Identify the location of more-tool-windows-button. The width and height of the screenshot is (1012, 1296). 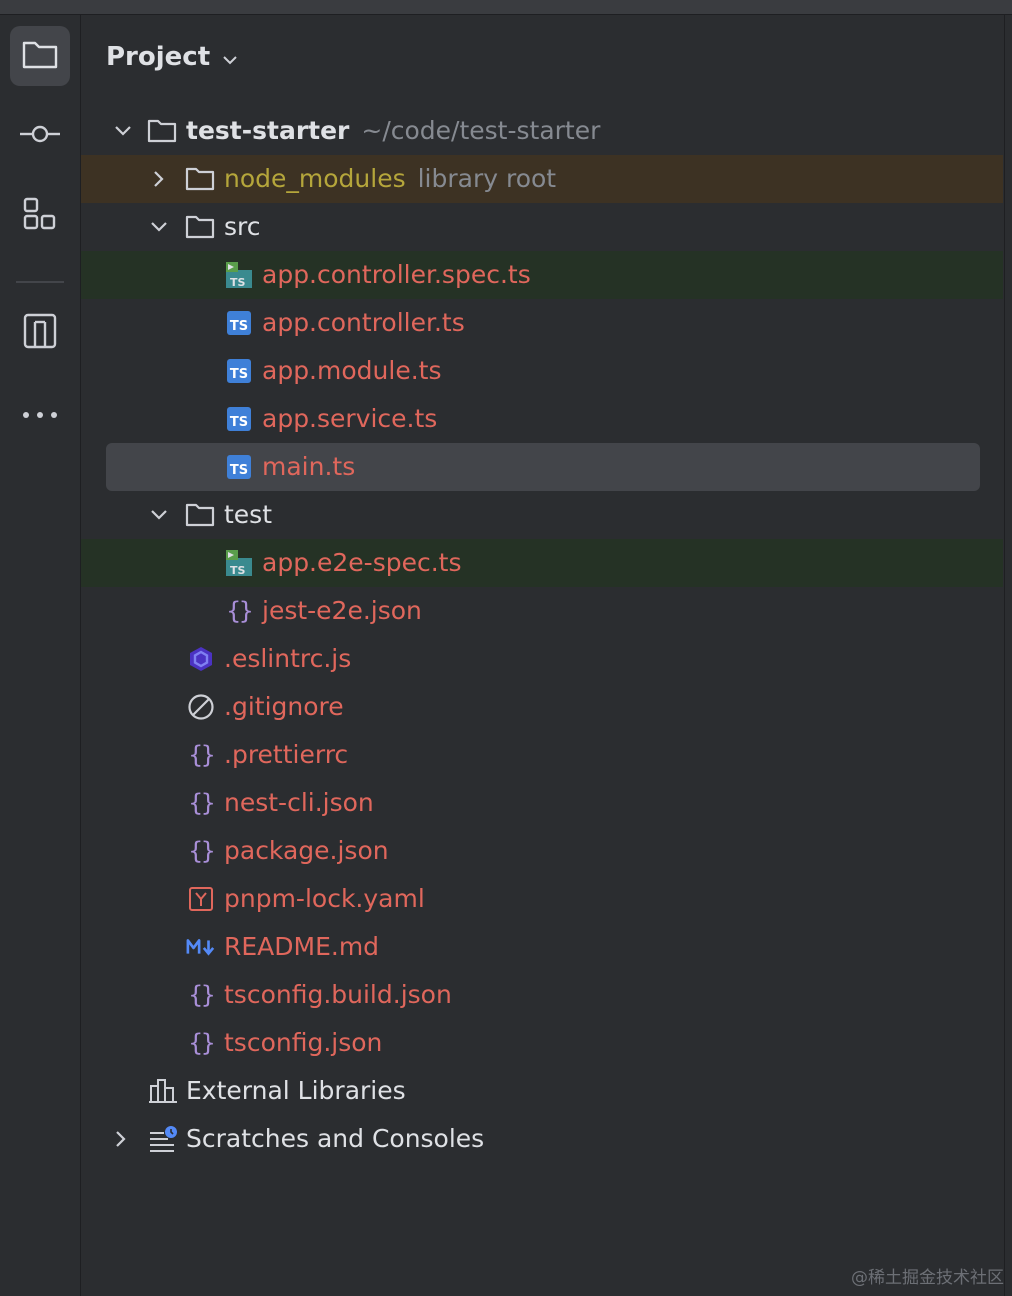
(40, 413).